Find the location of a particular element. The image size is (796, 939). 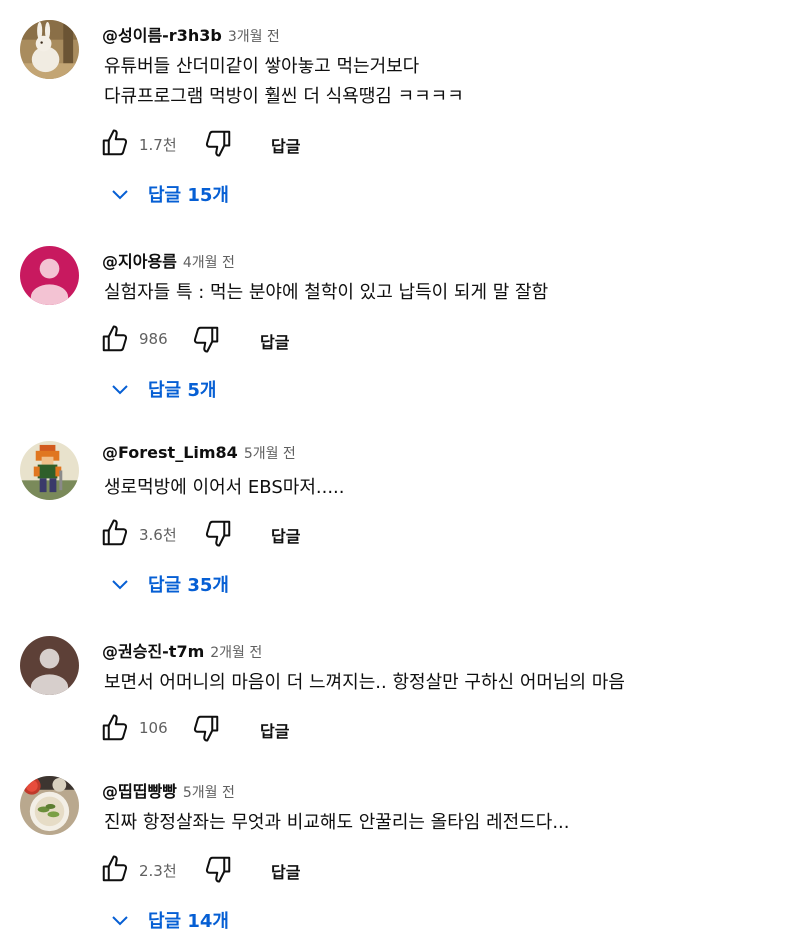

view-replies-button: 답글 5개 is located at coordinates (162, 389).